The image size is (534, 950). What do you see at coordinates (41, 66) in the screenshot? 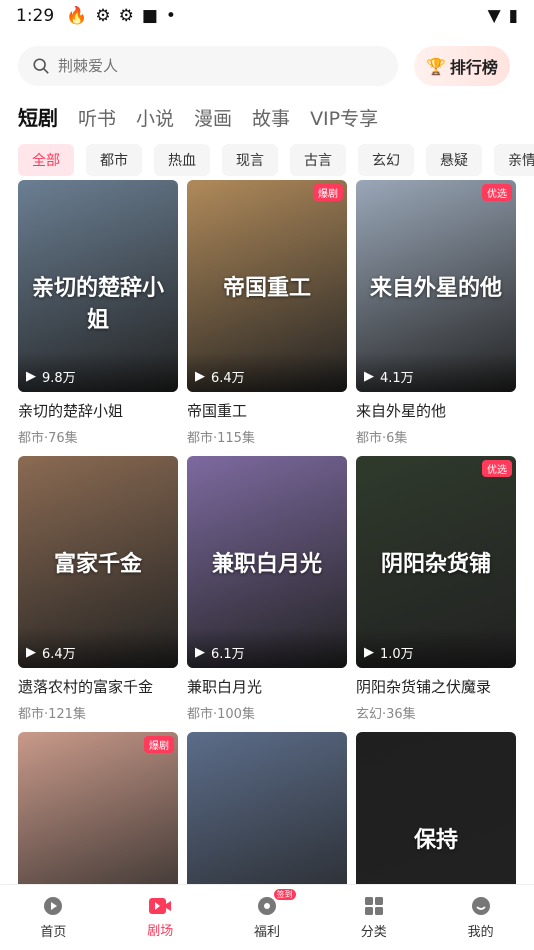
I see `search-icon` at bounding box center [41, 66].